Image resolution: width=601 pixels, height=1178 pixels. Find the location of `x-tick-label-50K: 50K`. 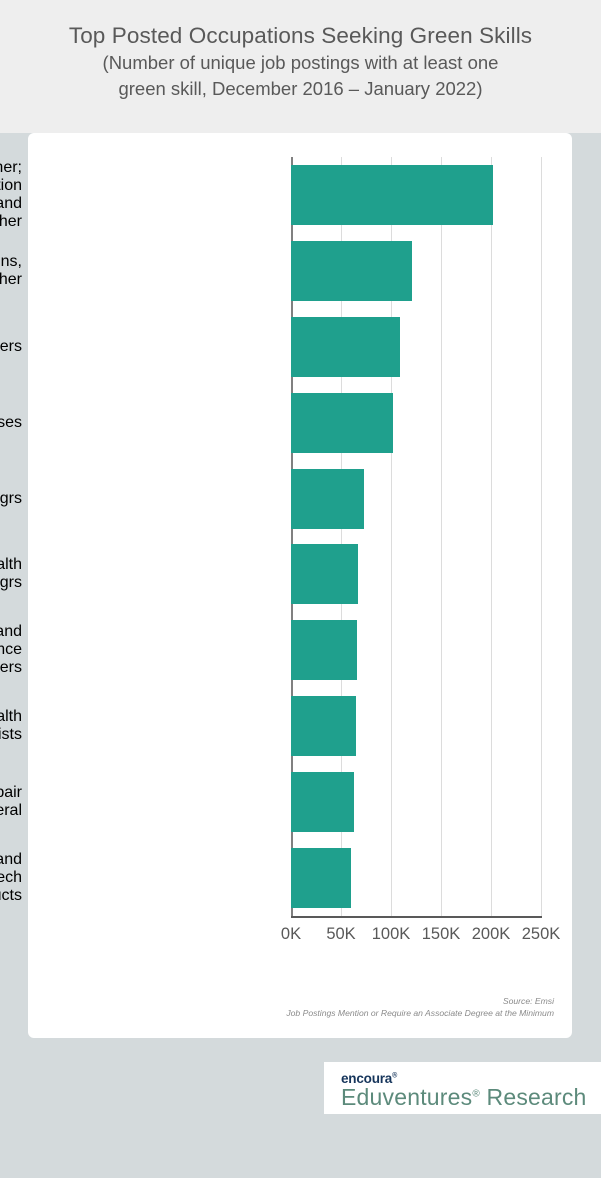

x-tick-label-50K: 50K is located at coordinates (341, 934).